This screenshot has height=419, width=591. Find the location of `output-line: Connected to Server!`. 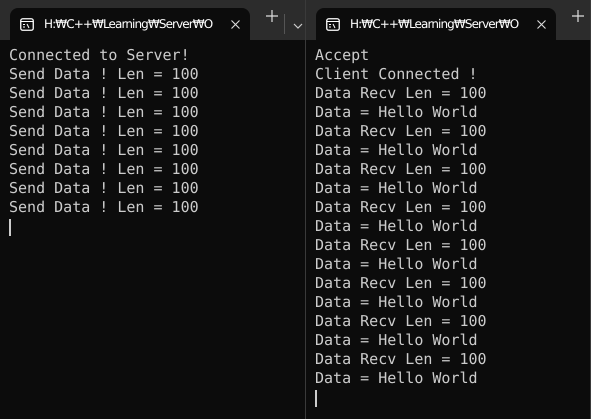

output-line: Connected to Server! is located at coordinates (100, 55).